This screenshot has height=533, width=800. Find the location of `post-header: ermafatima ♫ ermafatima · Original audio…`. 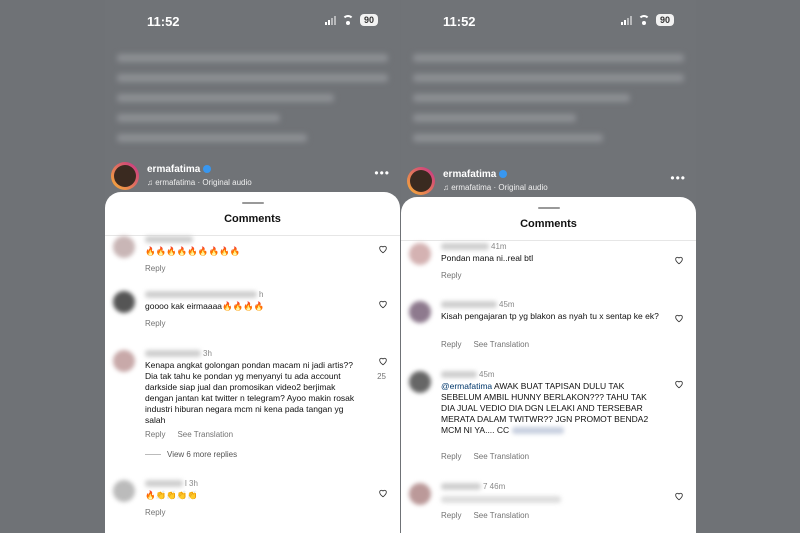

post-header: ermafatima ♫ ermafatima · Original audio… is located at coordinates (548, 182).